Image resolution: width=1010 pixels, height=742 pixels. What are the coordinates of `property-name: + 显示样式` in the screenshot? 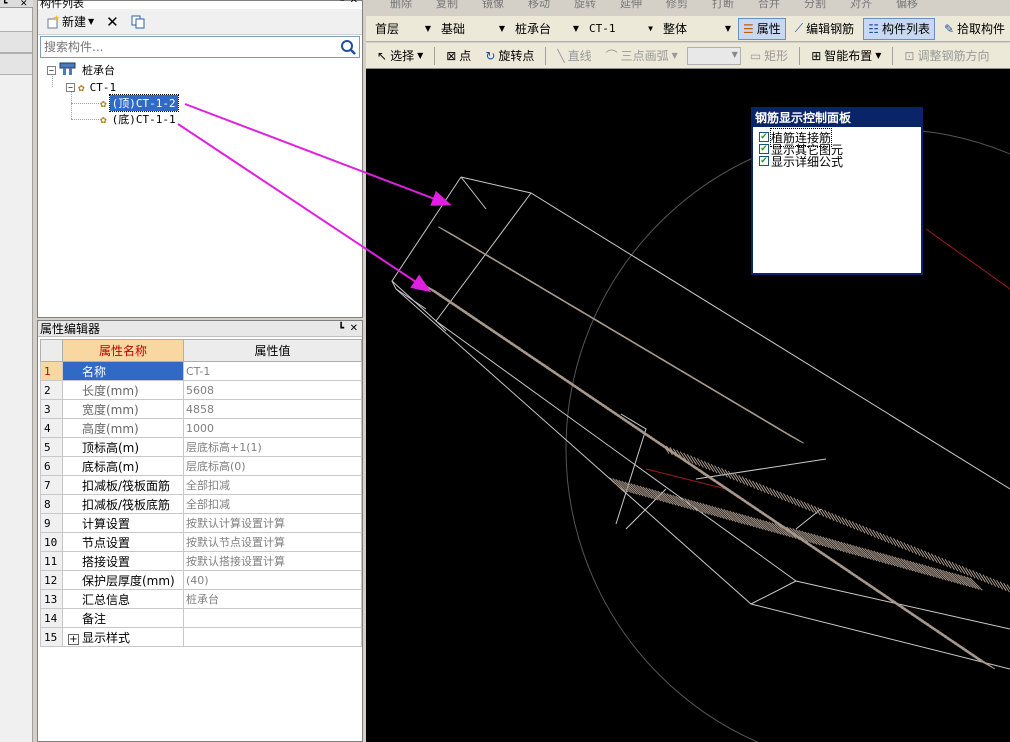 It's located at (123, 637).